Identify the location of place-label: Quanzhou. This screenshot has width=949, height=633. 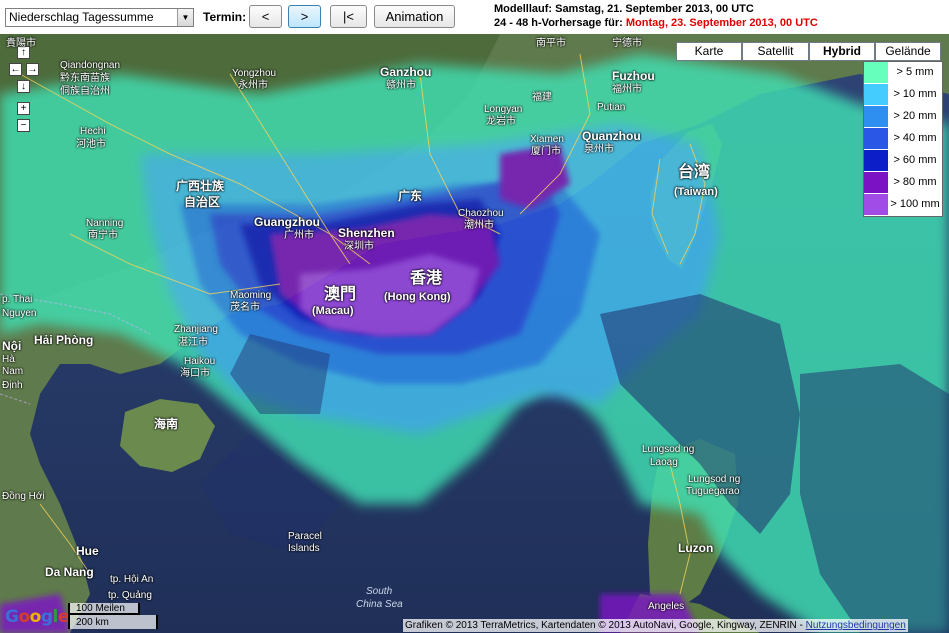
(611, 136).